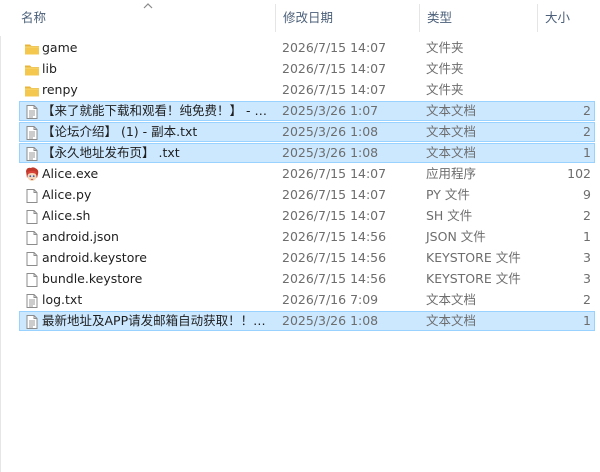  I want to click on file-row: 【论坛介绍】 (1) - 副本.txt 2025/3/26 1:08 文本文档 2, so click(307, 132).